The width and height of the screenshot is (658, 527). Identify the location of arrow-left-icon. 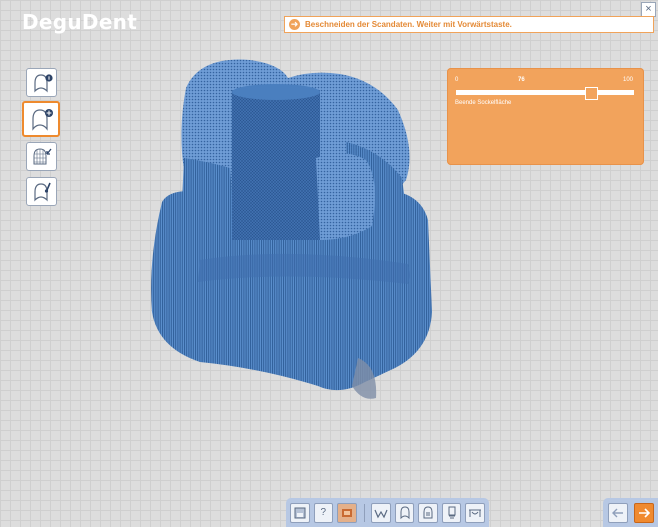
(617, 512).